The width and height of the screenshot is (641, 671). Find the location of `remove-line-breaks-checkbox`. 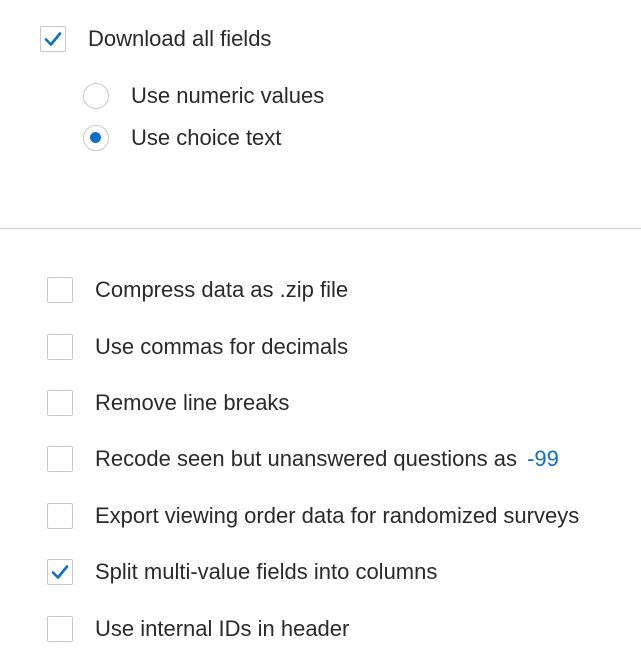

remove-line-breaks-checkbox is located at coordinates (60, 403).